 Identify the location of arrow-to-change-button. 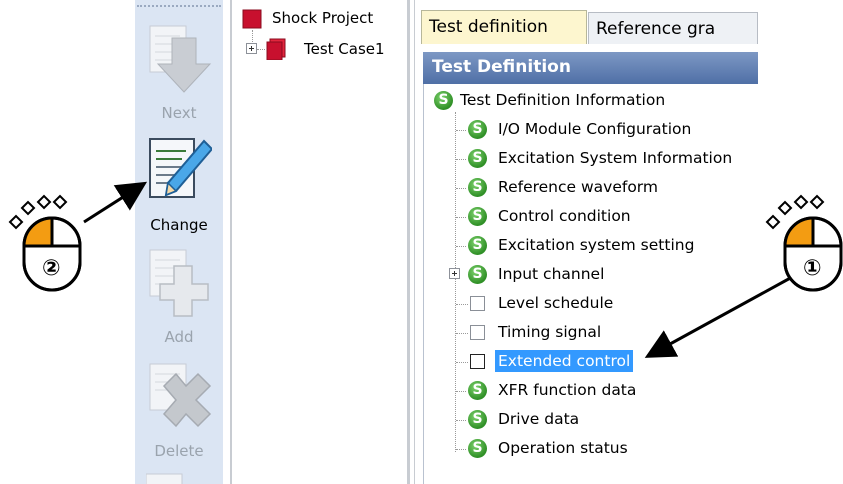
(115, 202).